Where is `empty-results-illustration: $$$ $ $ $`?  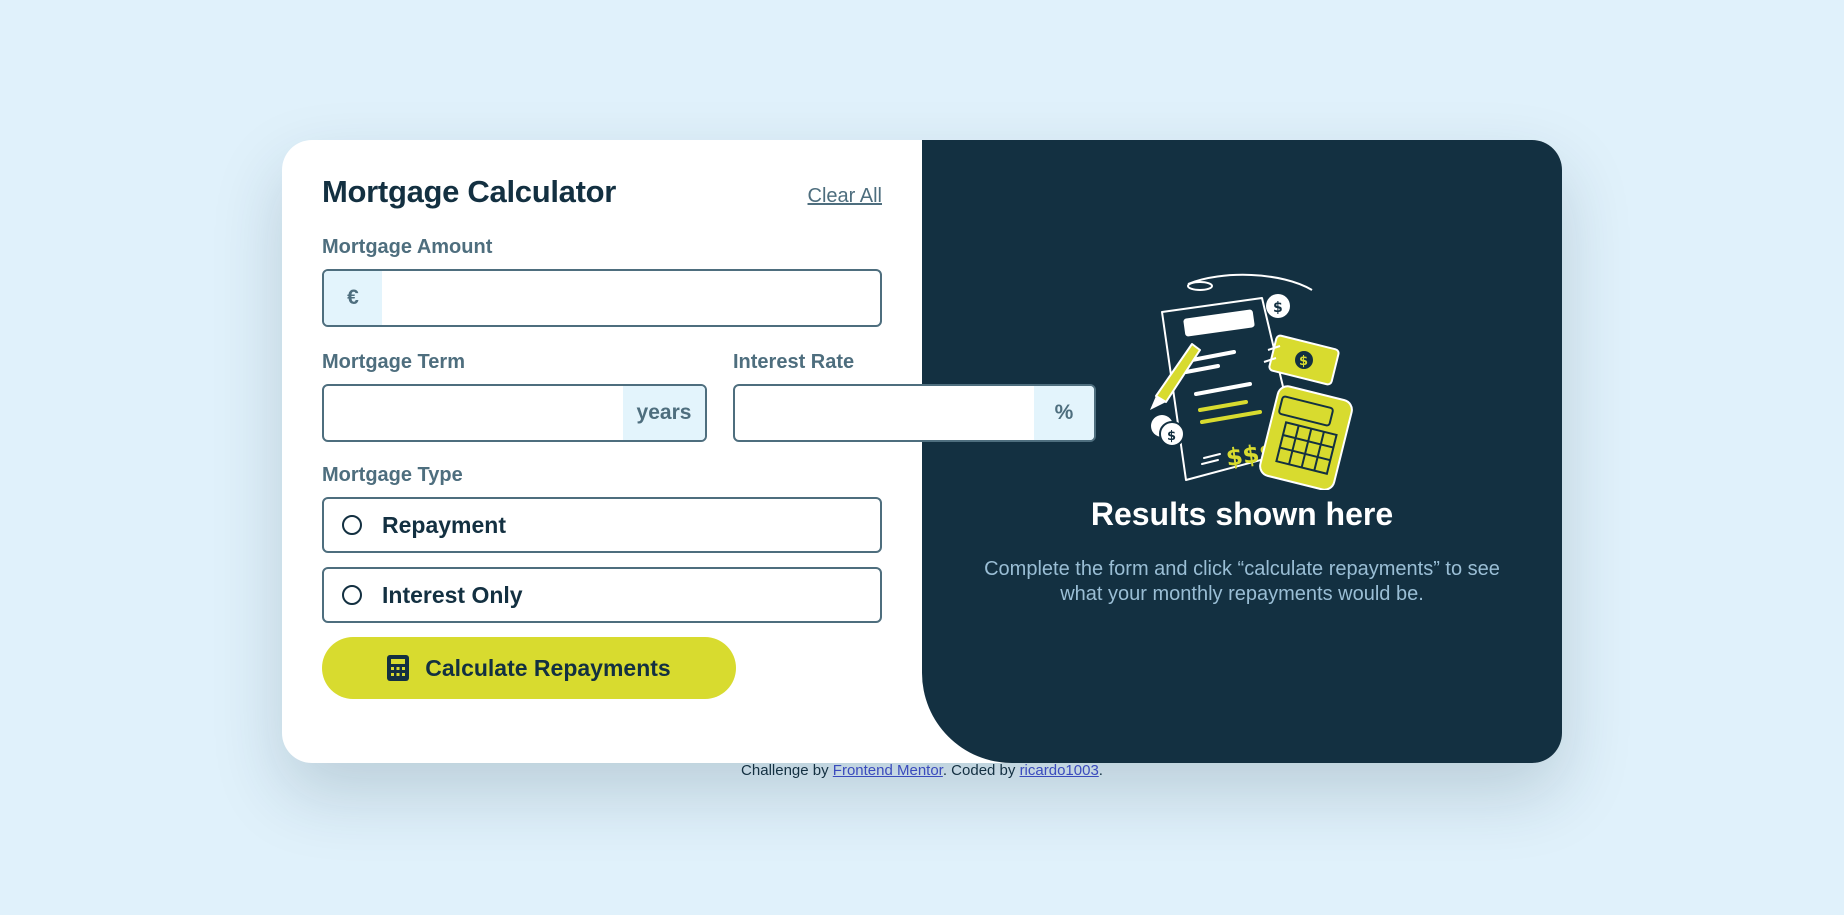
empty-results-illustration: $$$ $ $ $ is located at coordinates (1251, 381).